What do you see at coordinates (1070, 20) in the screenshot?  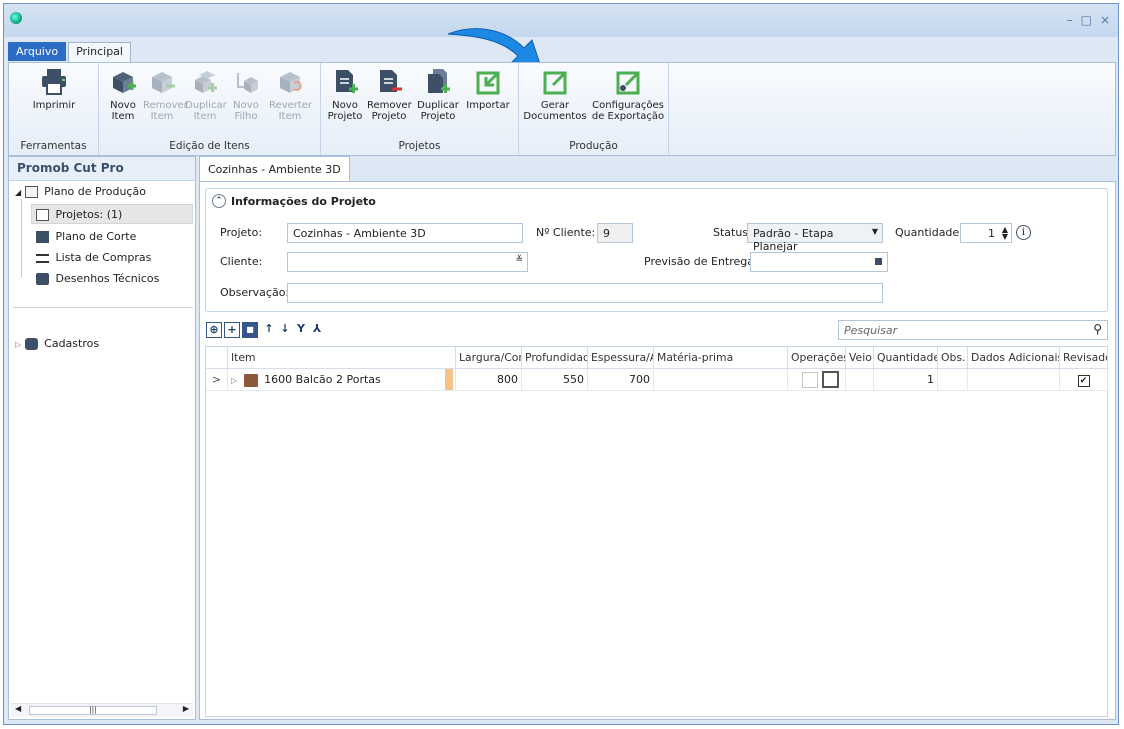 I see `minimize-button: –` at bounding box center [1070, 20].